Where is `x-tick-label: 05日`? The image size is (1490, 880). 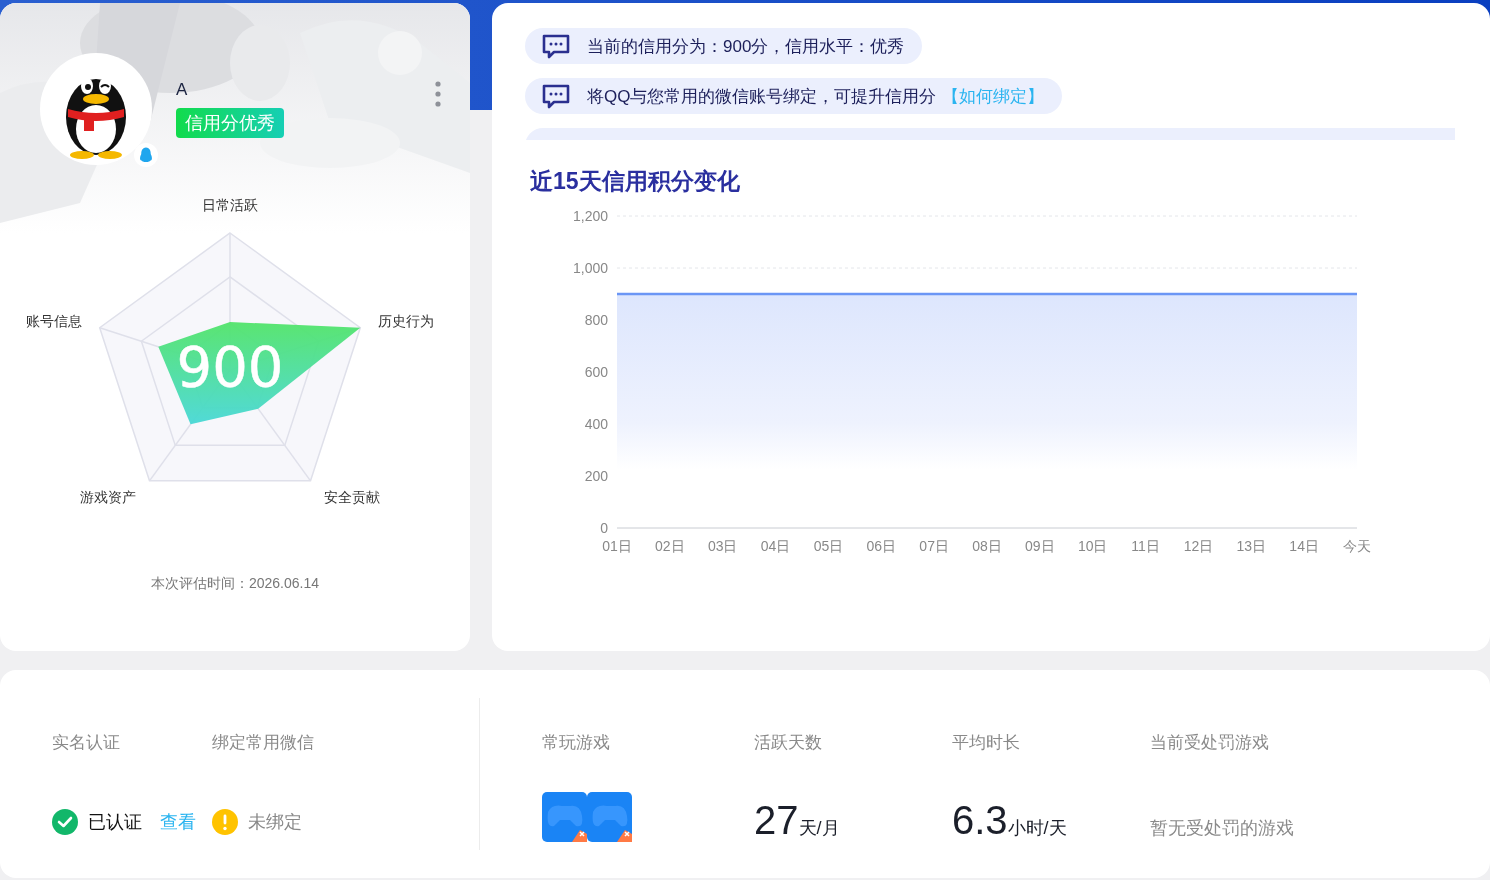
x-tick-label: 05日 is located at coordinates (828, 546).